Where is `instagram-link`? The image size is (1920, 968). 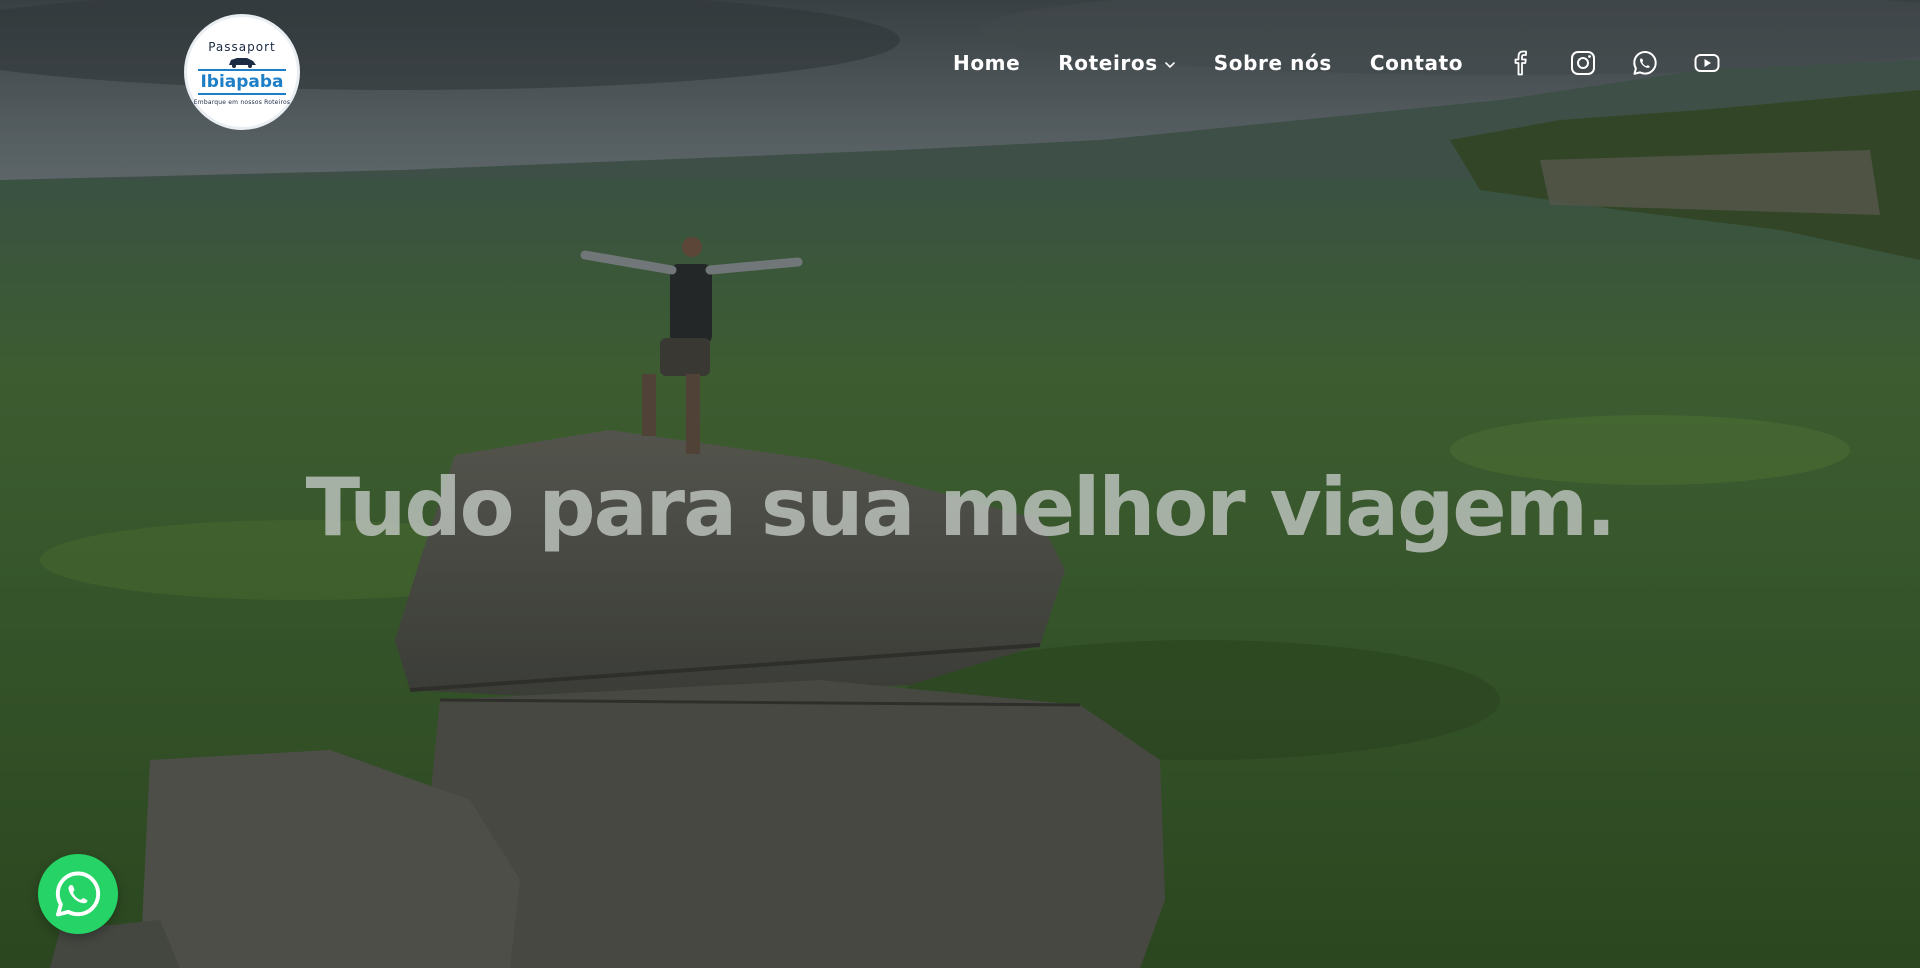
instagram-link is located at coordinates (1583, 63).